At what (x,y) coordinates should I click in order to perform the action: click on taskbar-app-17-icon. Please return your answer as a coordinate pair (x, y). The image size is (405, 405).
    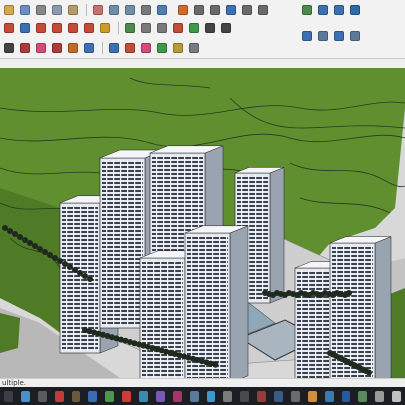
    Looking at the image, I should click on (295, 396).